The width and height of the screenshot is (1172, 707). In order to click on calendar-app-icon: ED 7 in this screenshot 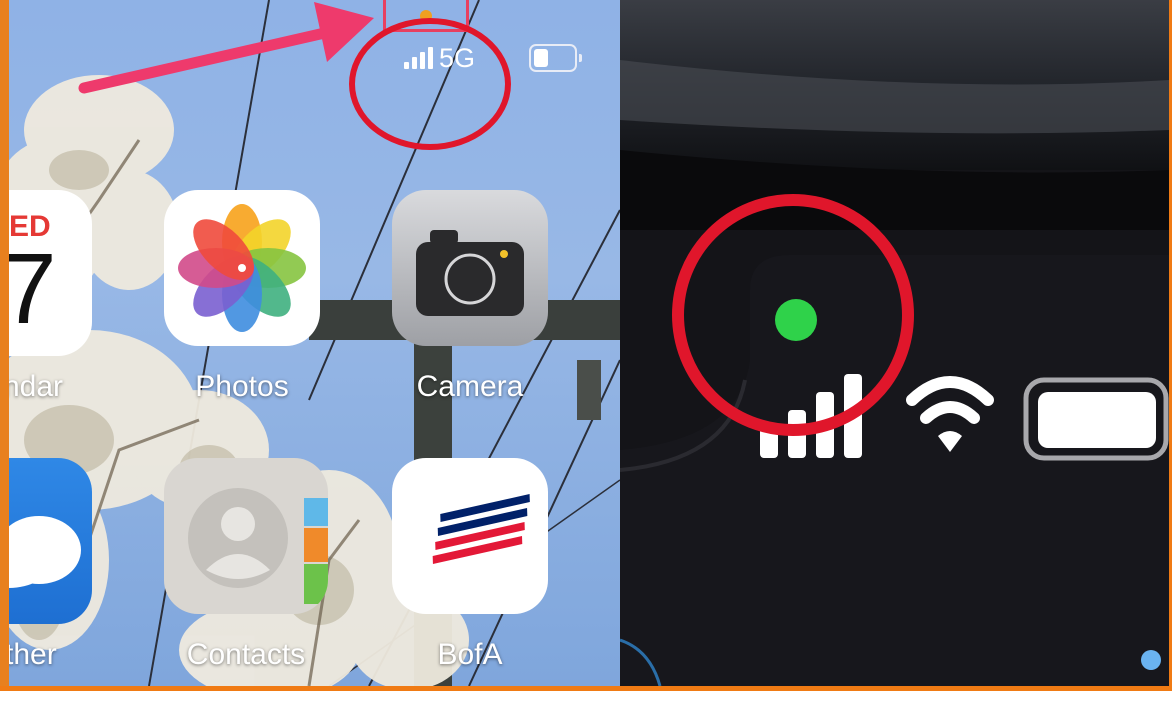, I will do `click(50, 273)`.